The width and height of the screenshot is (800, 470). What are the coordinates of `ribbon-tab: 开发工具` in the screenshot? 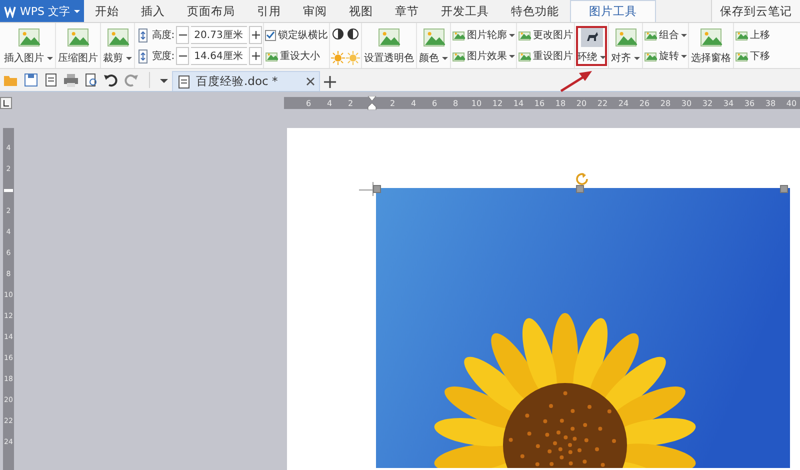 It's located at (465, 11).